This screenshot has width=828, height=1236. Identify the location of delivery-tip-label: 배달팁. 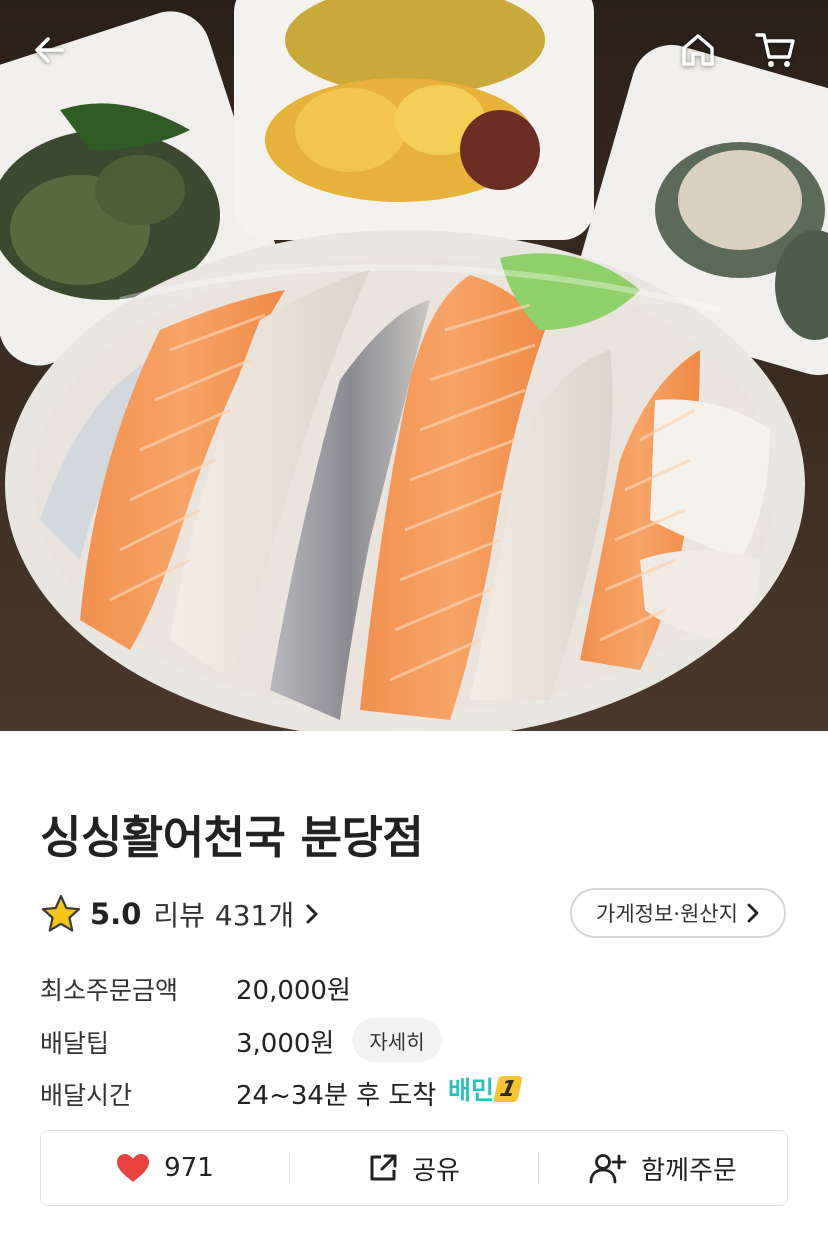
(75, 1043).